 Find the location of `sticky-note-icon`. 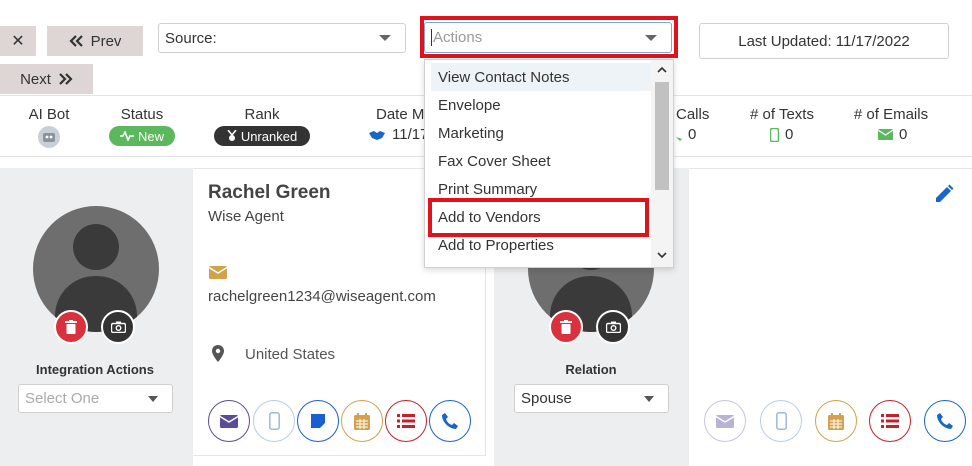

sticky-note-icon is located at coordinates (318, 421).